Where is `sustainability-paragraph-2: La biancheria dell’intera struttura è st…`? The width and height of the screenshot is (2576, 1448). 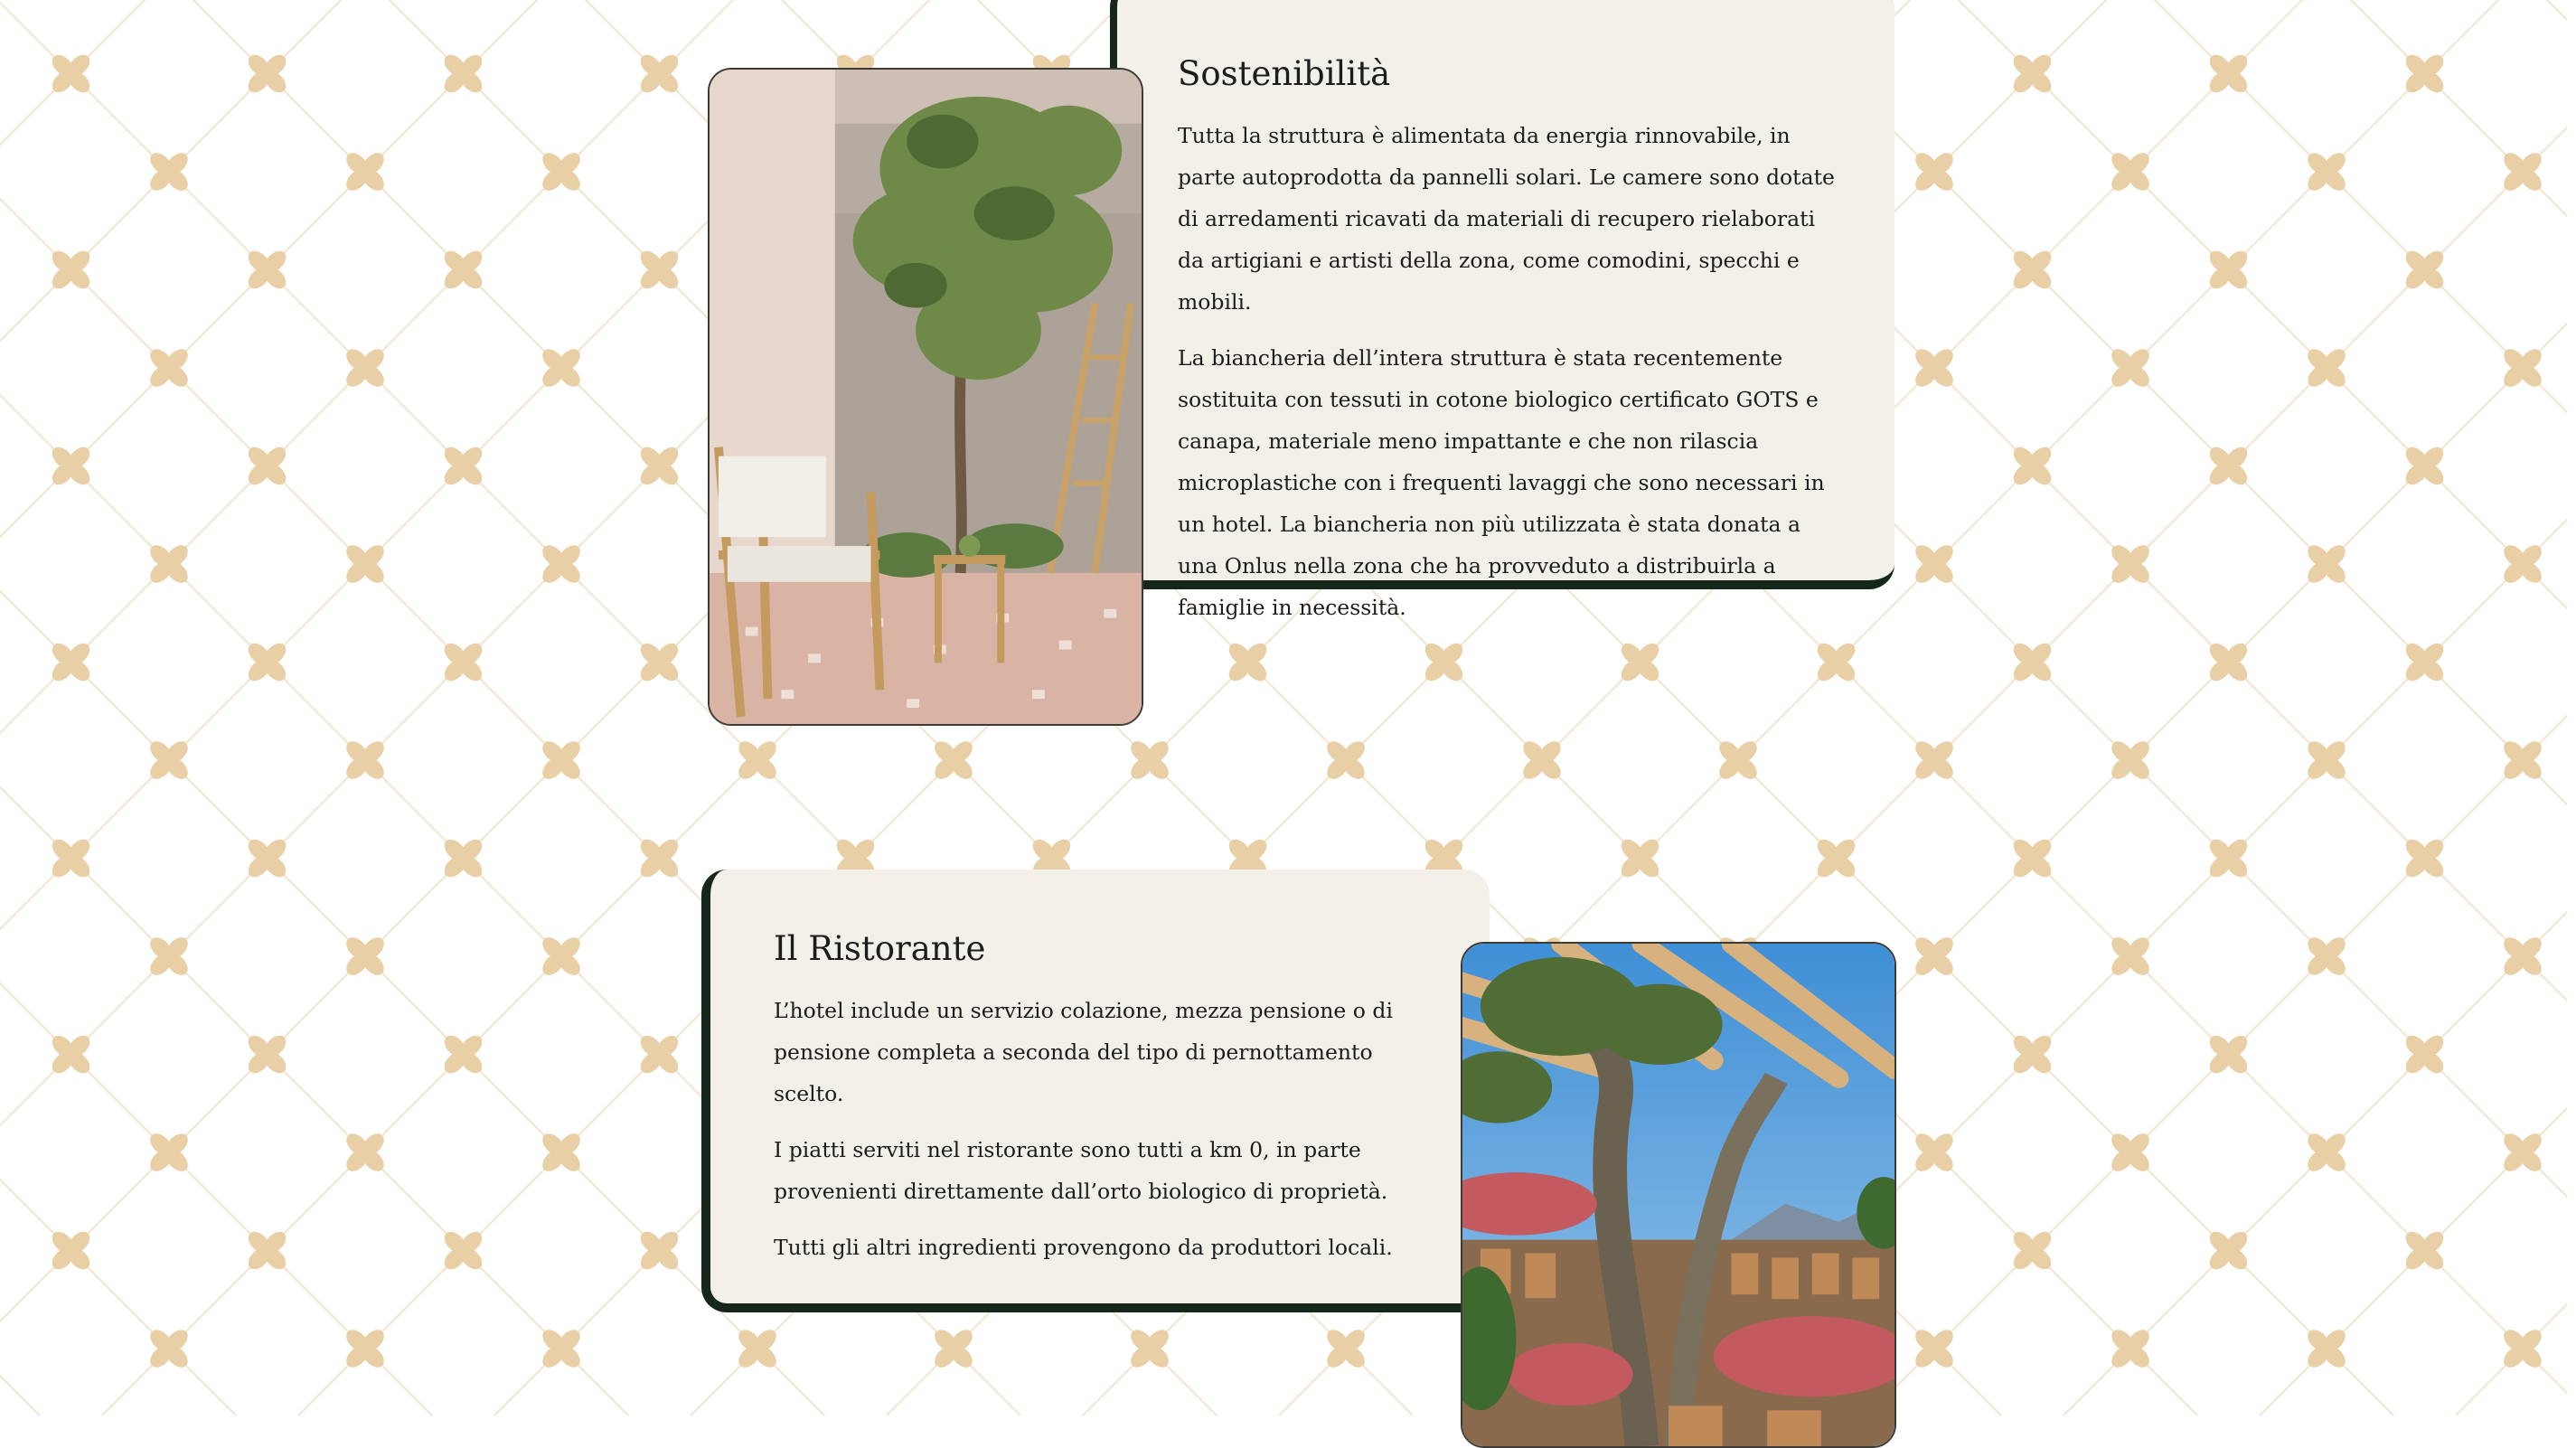
sustainability-paragraph-2: La biancheria dell’intera struttura è st… is located at coordinates (1502, 482).